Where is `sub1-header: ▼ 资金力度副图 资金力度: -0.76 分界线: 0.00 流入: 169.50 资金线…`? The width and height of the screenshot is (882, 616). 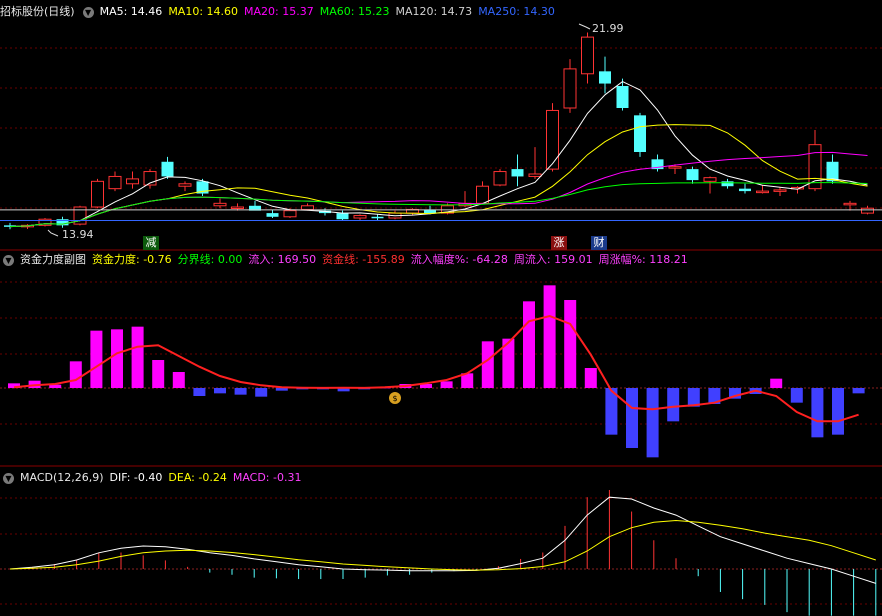 sub1-header: ▼ 资金力度副图 资金力度: -0.76 分界线: 0.00 流入: 169.50 资金线… is located at coordinates (347, 260).